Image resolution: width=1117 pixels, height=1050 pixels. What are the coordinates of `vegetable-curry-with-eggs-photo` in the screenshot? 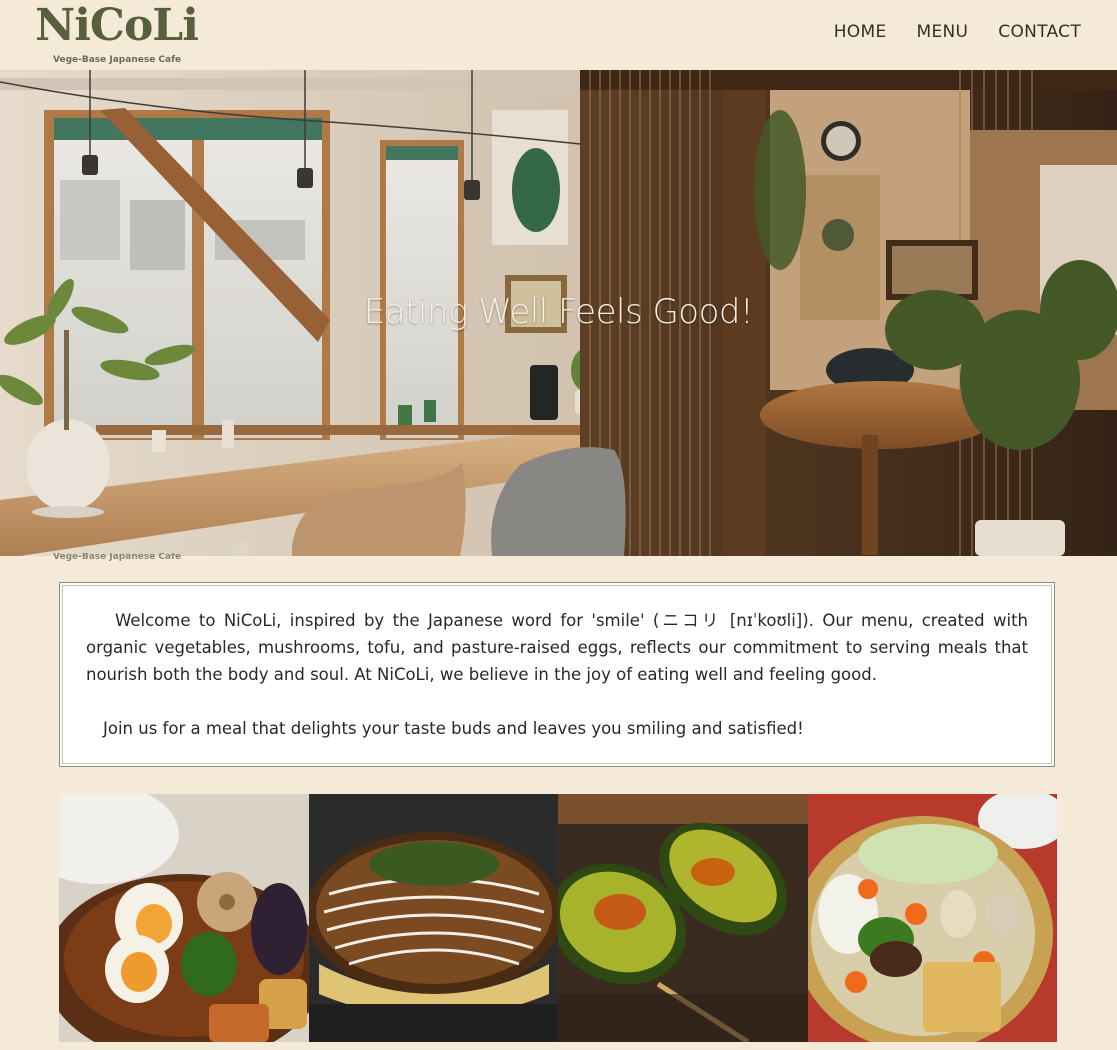 It's located at (184, 918).